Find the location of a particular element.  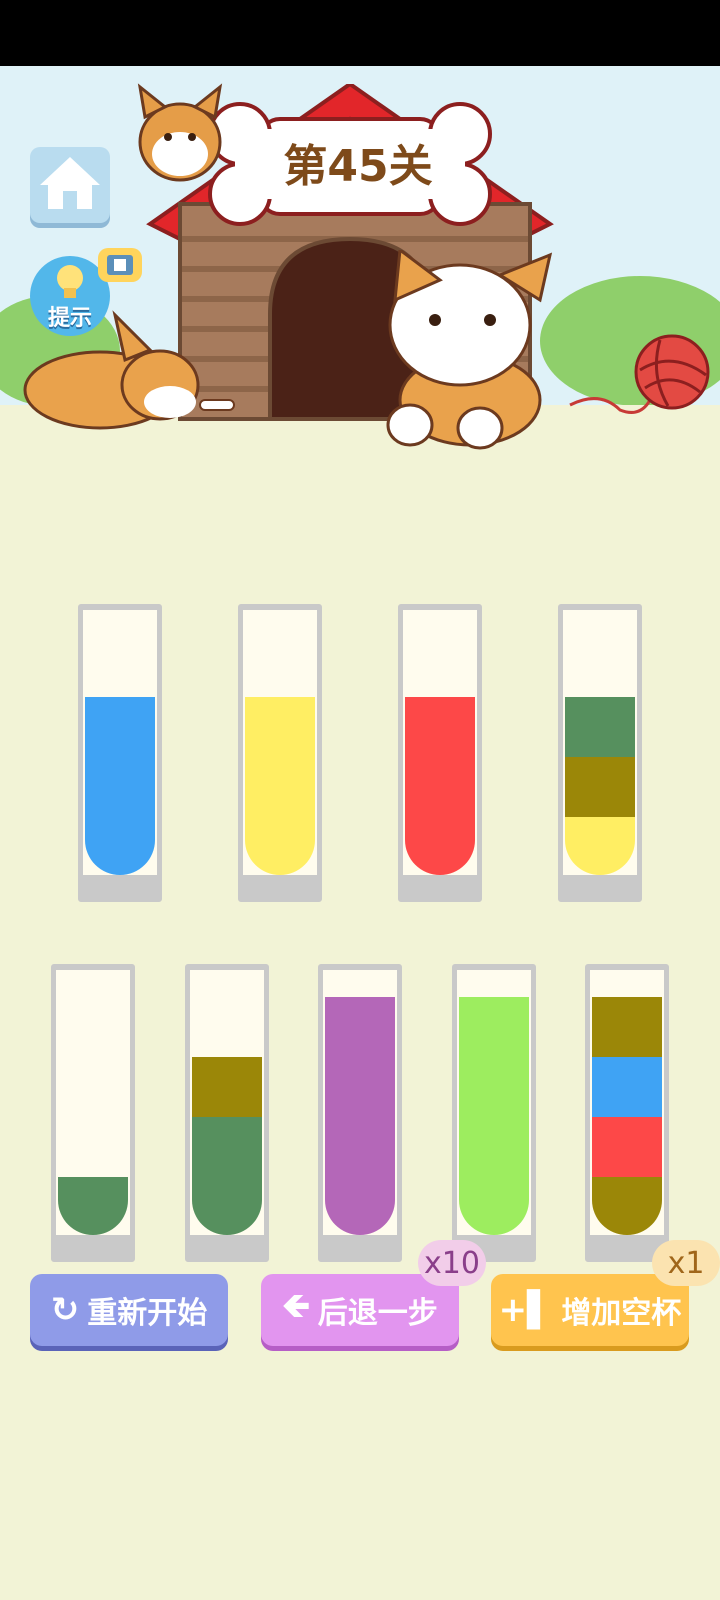

lightbulb-icon is located at coordinates (70, 281).